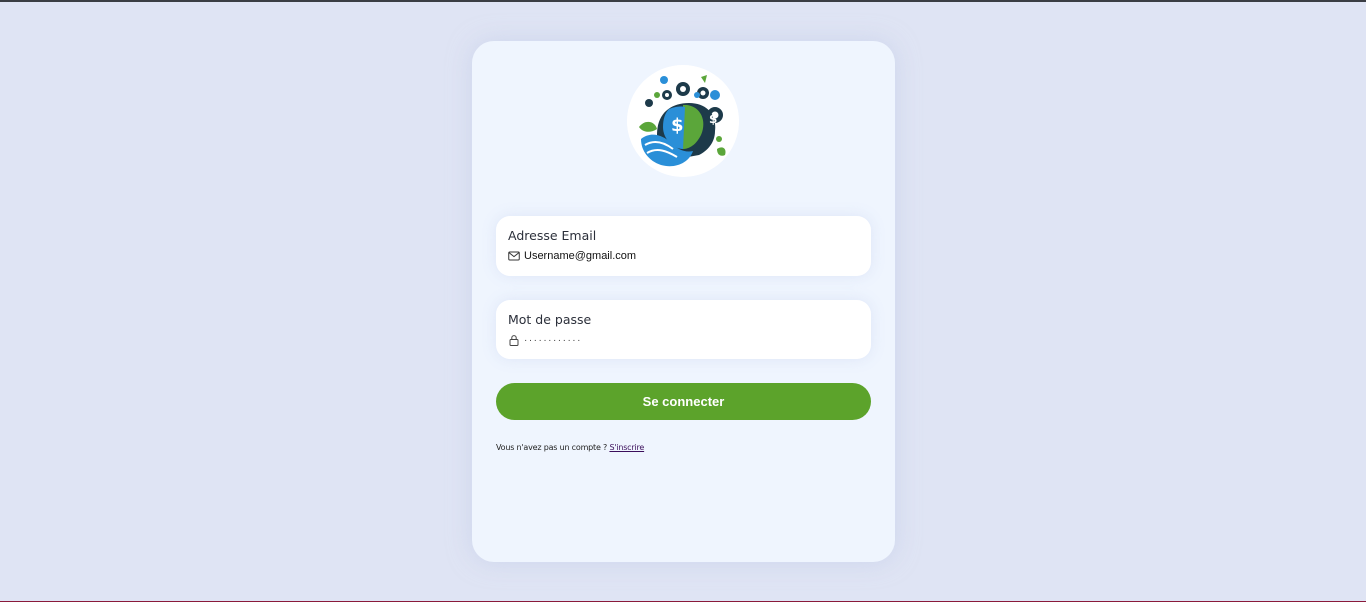  What do you see at coordinates (552, 447) in the screenshot?
I see `signup-prompt: Vous n'avez pas un compte ?` at bounding box center [552, 447].